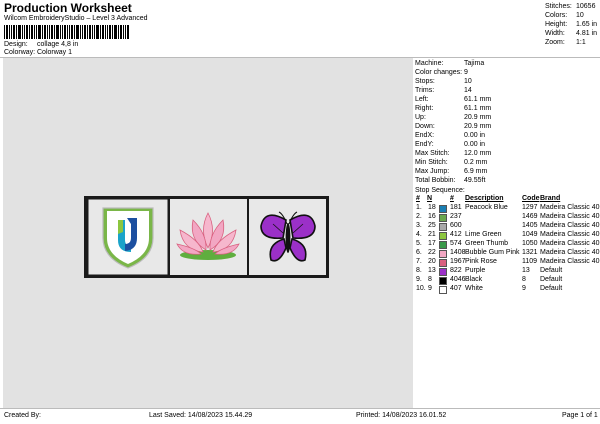  Describe the element at coordinates (466, 72) in the screenshot. I see `info-color-changes-value: 9` at that location.